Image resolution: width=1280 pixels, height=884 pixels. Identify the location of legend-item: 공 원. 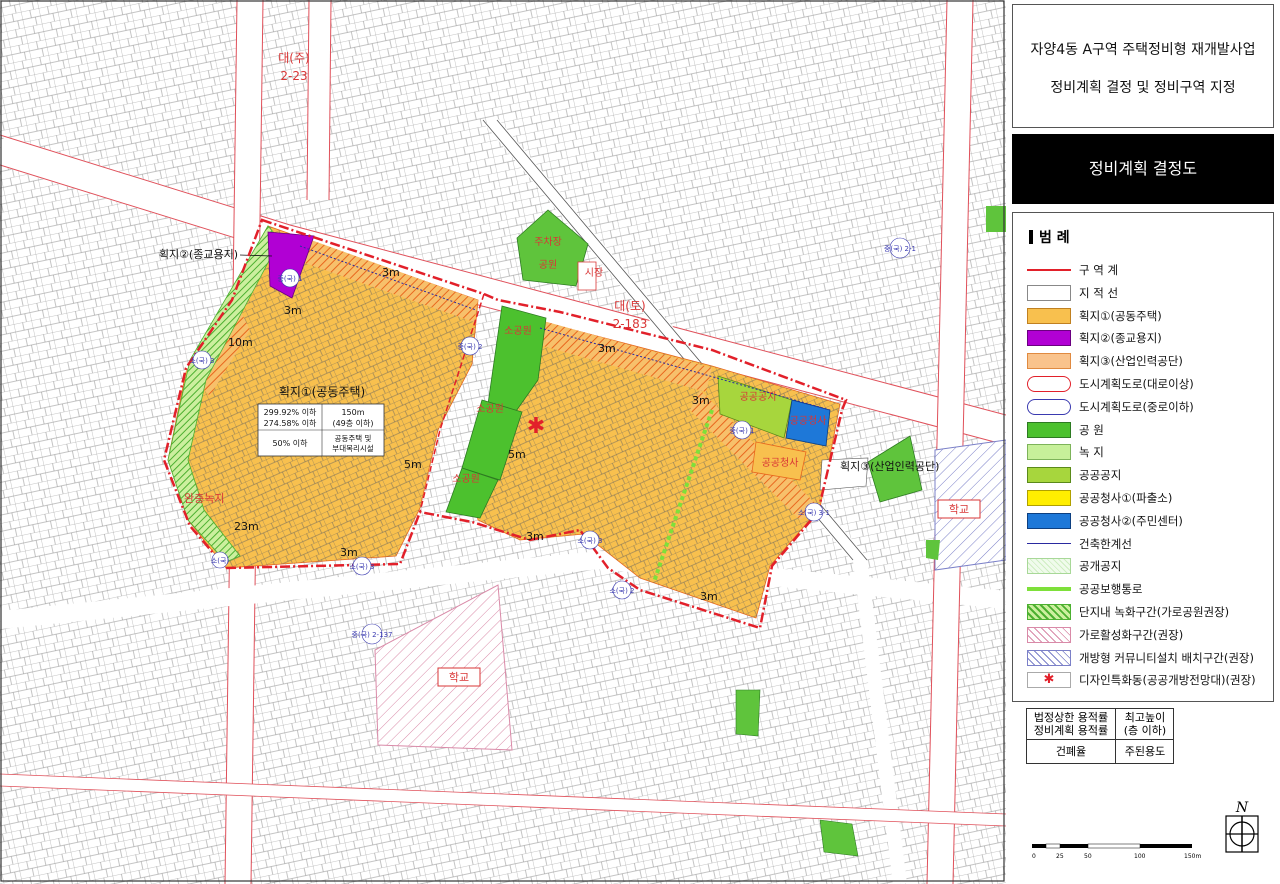
(1151, 430).